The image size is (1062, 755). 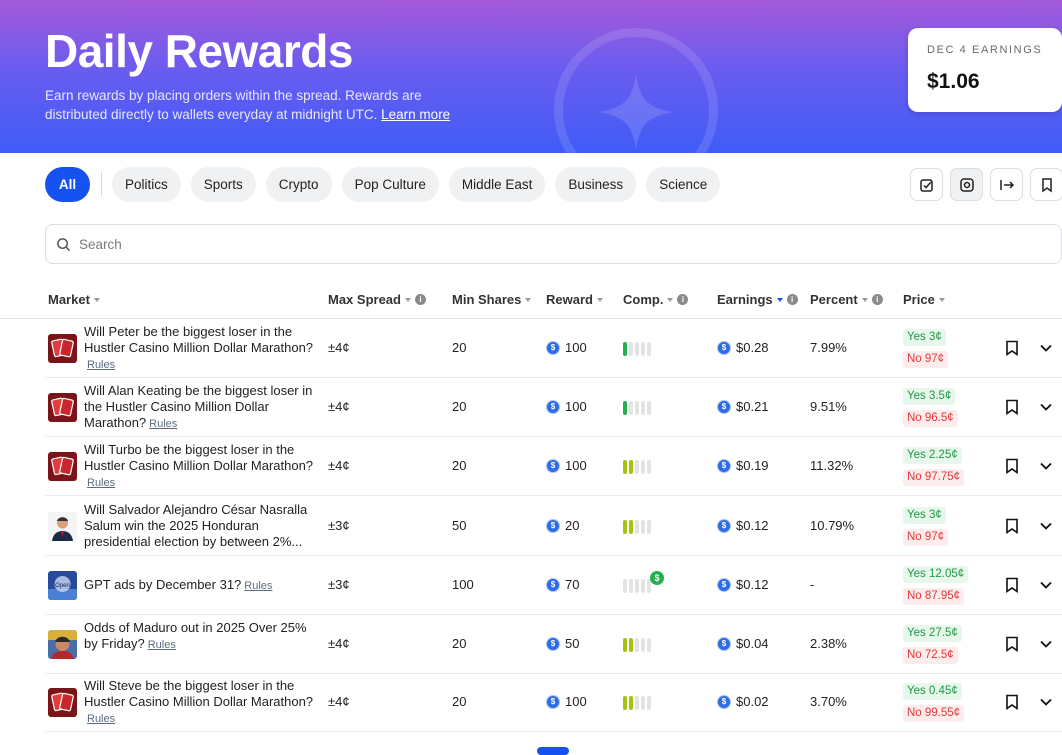 I want to click on col-reward: Reward, so click(x=574, y=299).